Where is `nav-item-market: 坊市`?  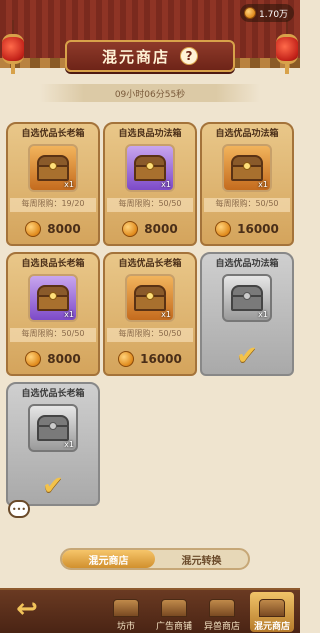 nav-item-market: 坊市 is located at coordinates (126, 612).